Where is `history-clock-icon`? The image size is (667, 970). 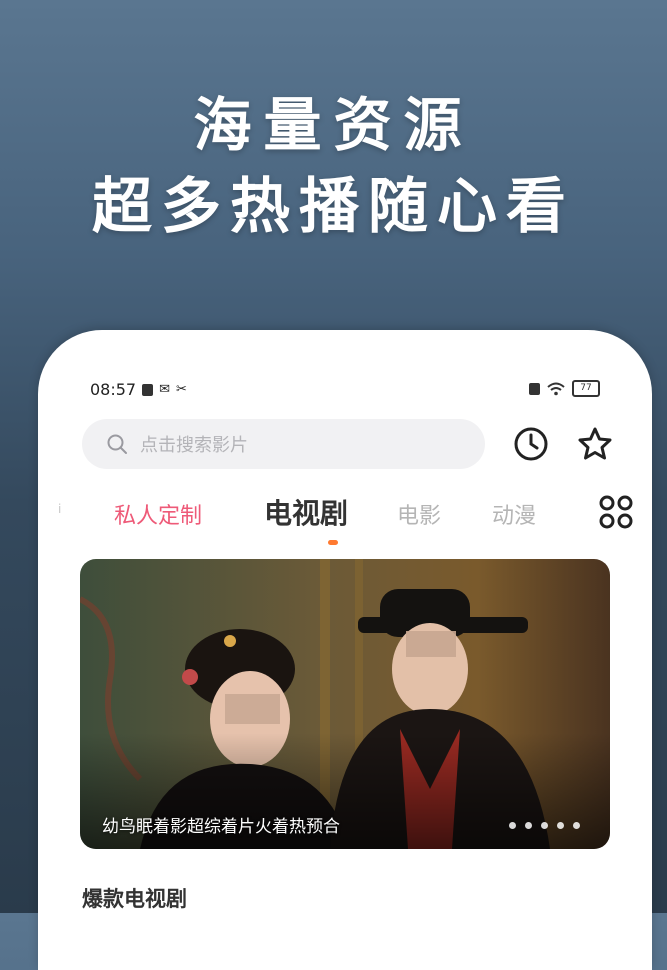
history-clock-icon is located at coordinates (531, 444).